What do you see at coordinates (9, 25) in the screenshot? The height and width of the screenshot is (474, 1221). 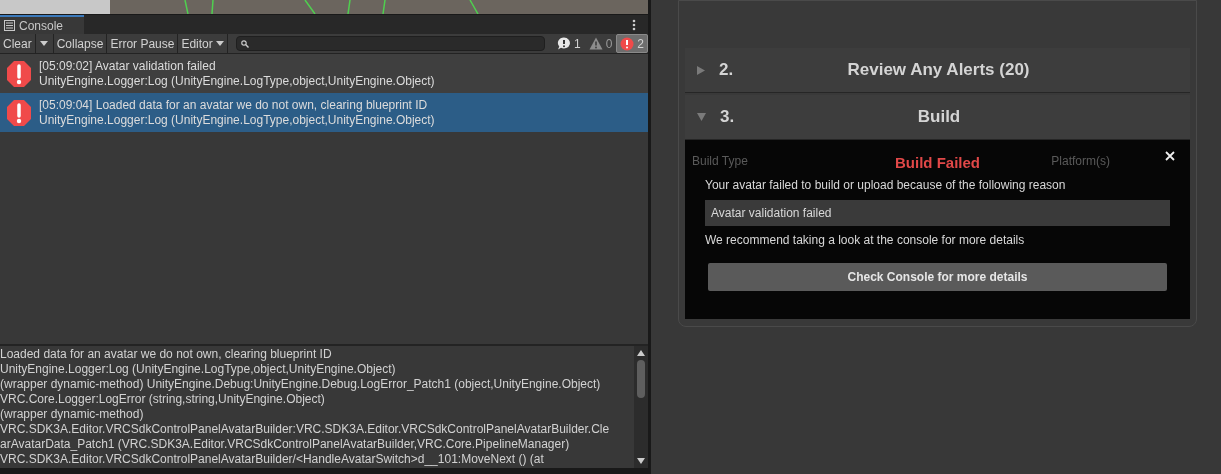 I see `list-icon` at bounding box center [9, 25].